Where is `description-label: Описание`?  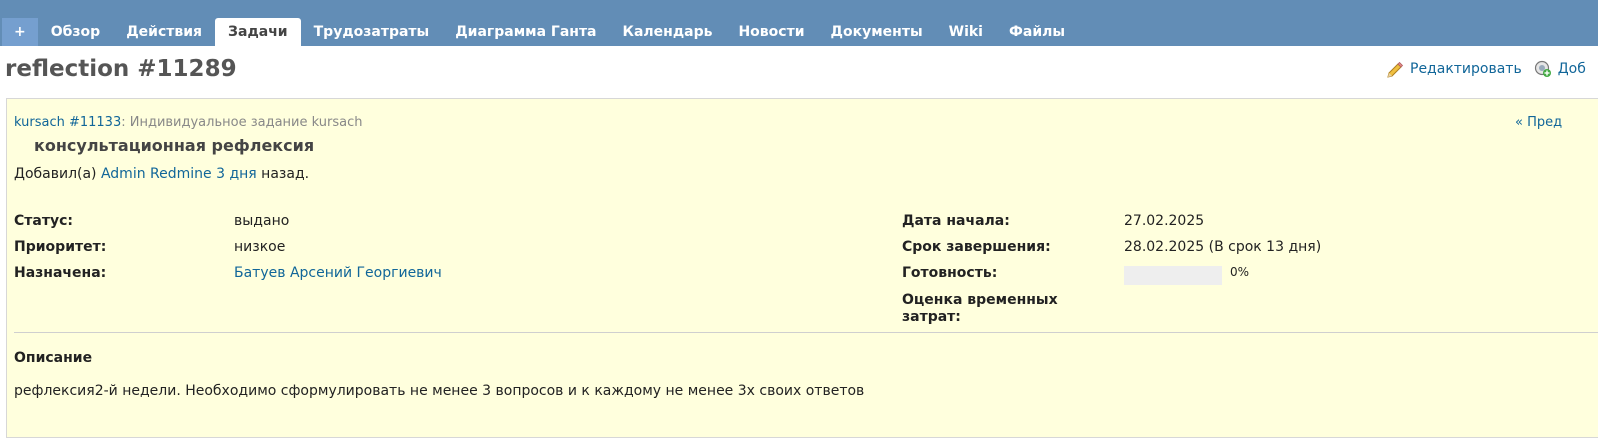 description-label: Описание is located at coordinates (53, 358).